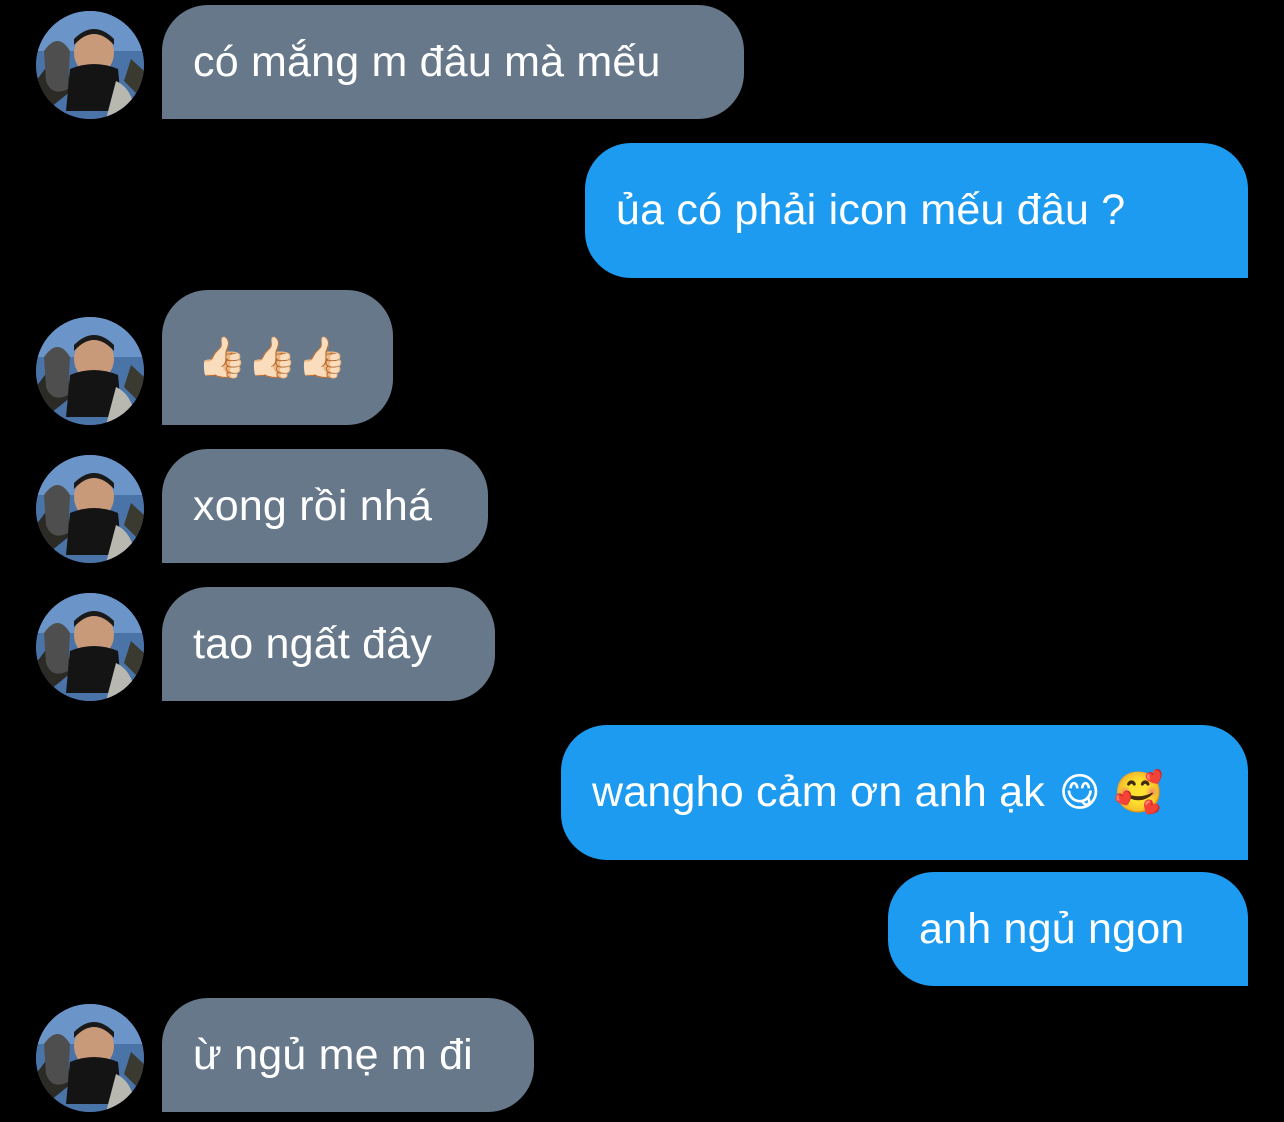 This screenshot has height=1122, width=1284. I want to click on message-text: ủa có phải icon mếu đâu ?, so click(871, 210).